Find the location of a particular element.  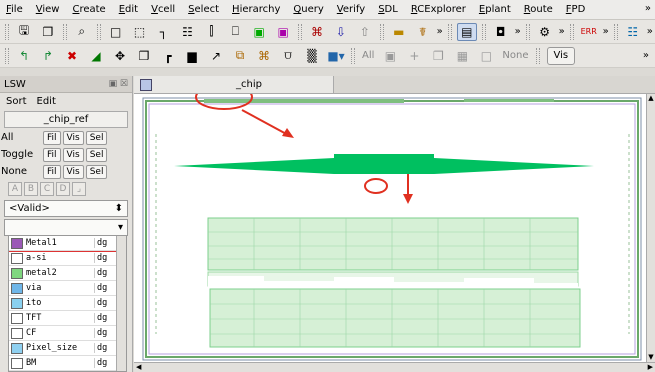

canvas-horizontal-scrollbar: ◀ ▶ is located at coordinates (394, 367).